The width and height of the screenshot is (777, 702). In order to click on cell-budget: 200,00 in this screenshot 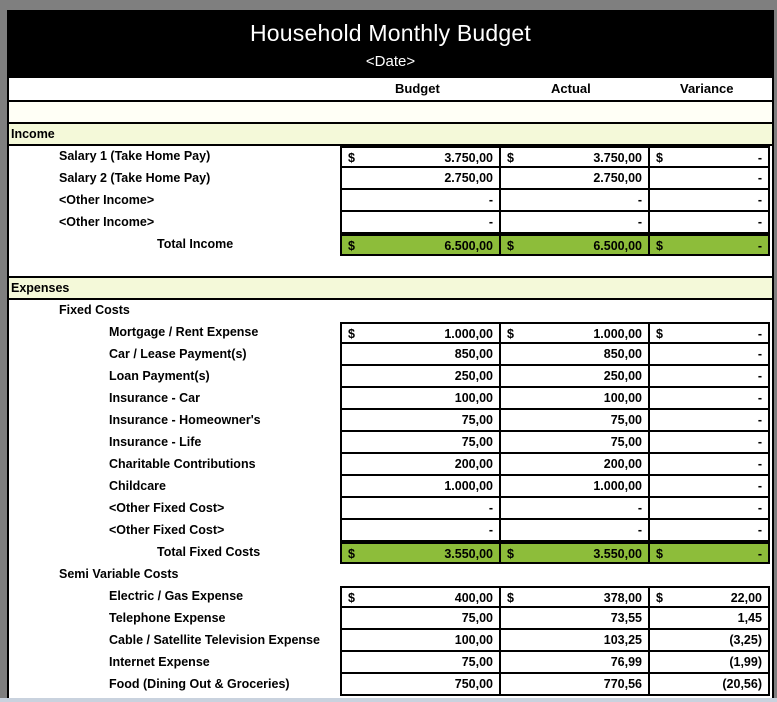, I will do `click(419, 465)`.